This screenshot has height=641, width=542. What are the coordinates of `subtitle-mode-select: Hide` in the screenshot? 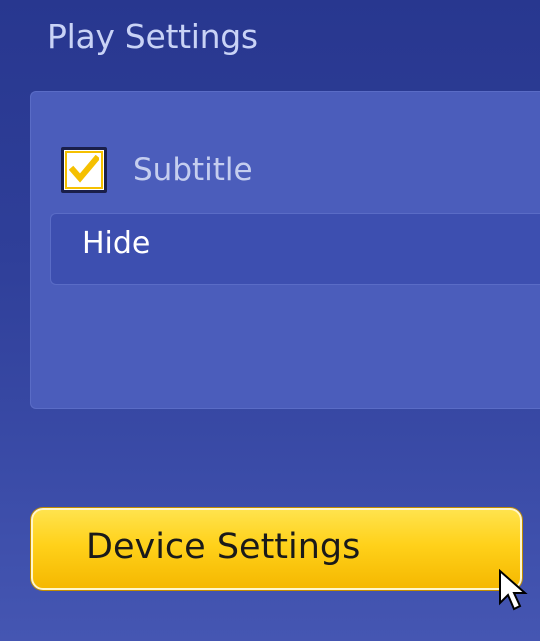 It's located at (296, 249).